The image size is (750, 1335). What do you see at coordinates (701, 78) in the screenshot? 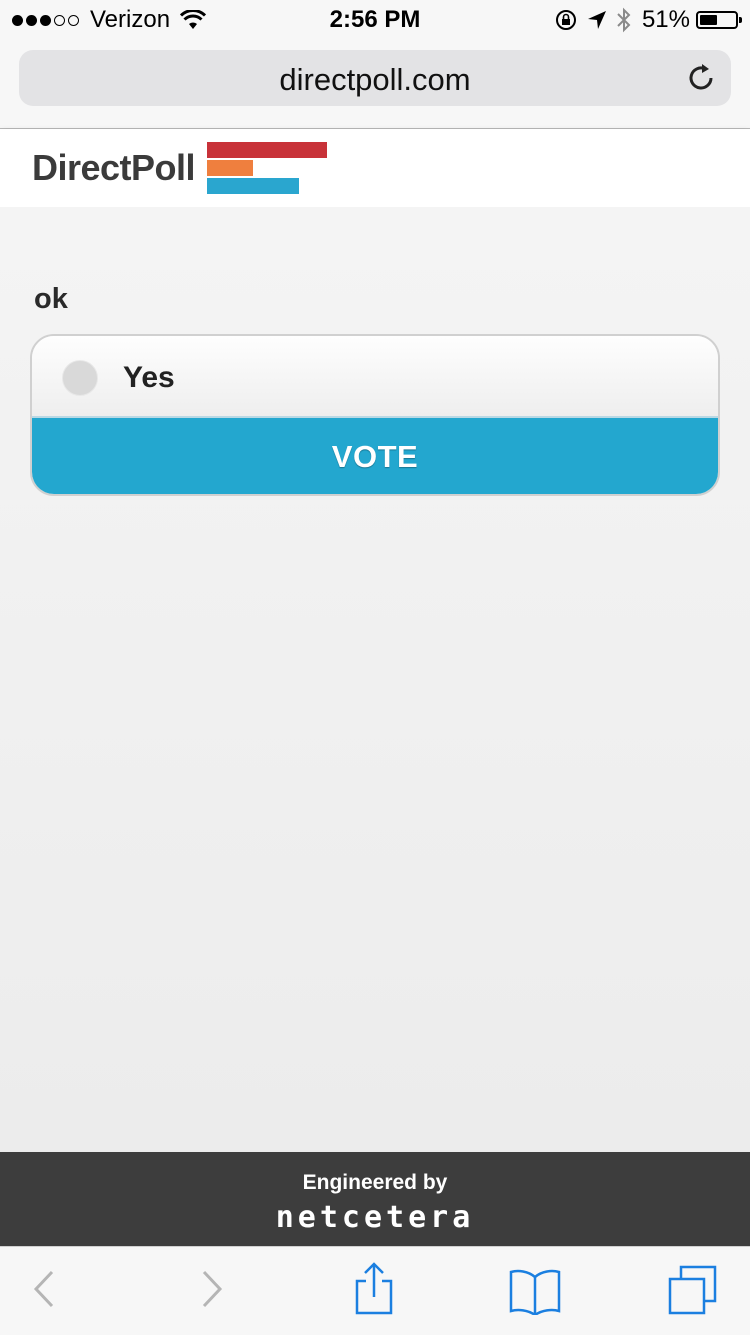
I see `reload-icon` at bounding box center [701, 78].